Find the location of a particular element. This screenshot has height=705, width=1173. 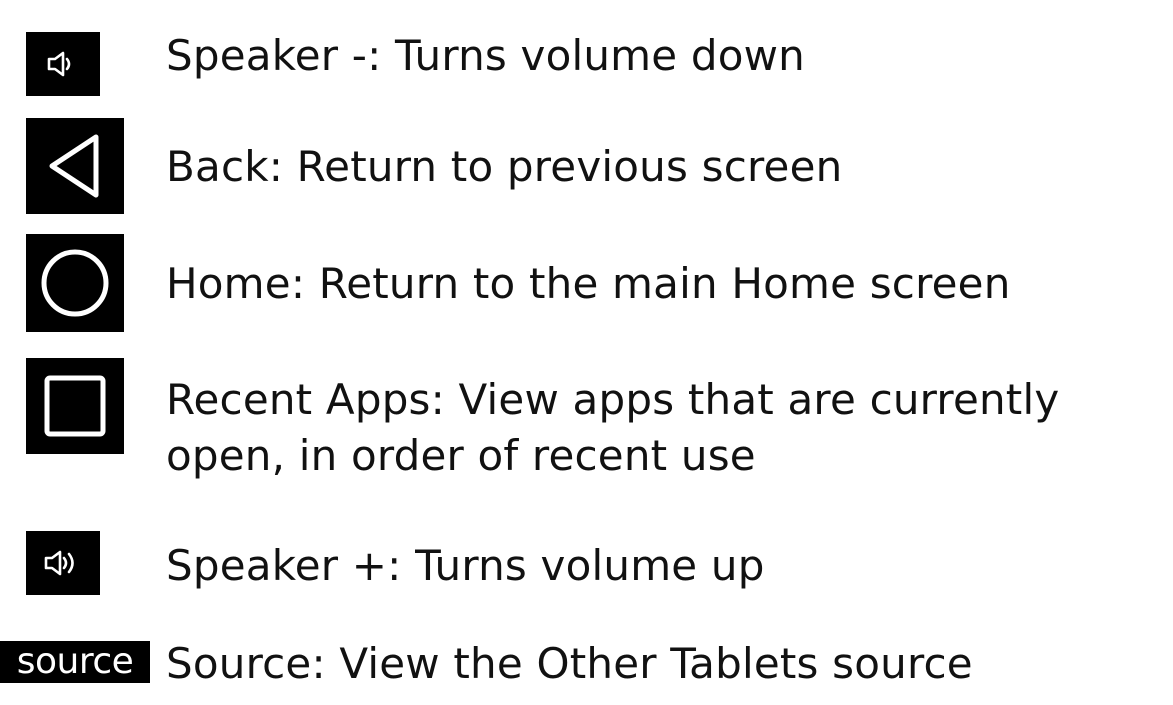

back-description: Back: Return to previous screen is located at coordinates (504, 166).